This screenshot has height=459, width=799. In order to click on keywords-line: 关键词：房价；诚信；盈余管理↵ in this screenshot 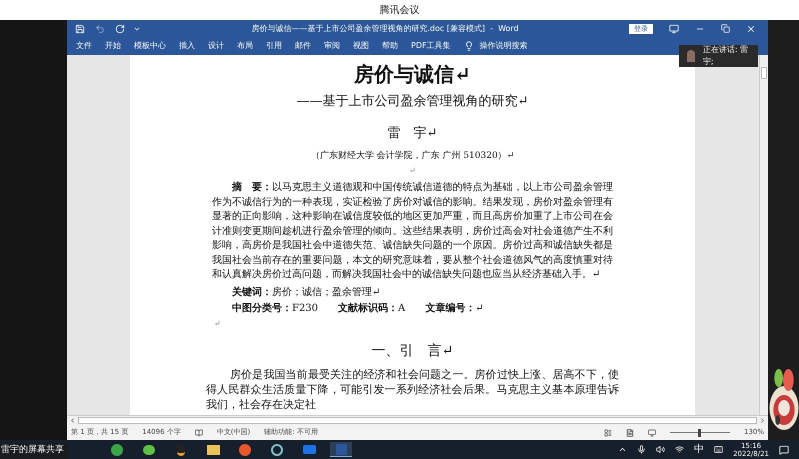, I will do `click(306, 293)`.